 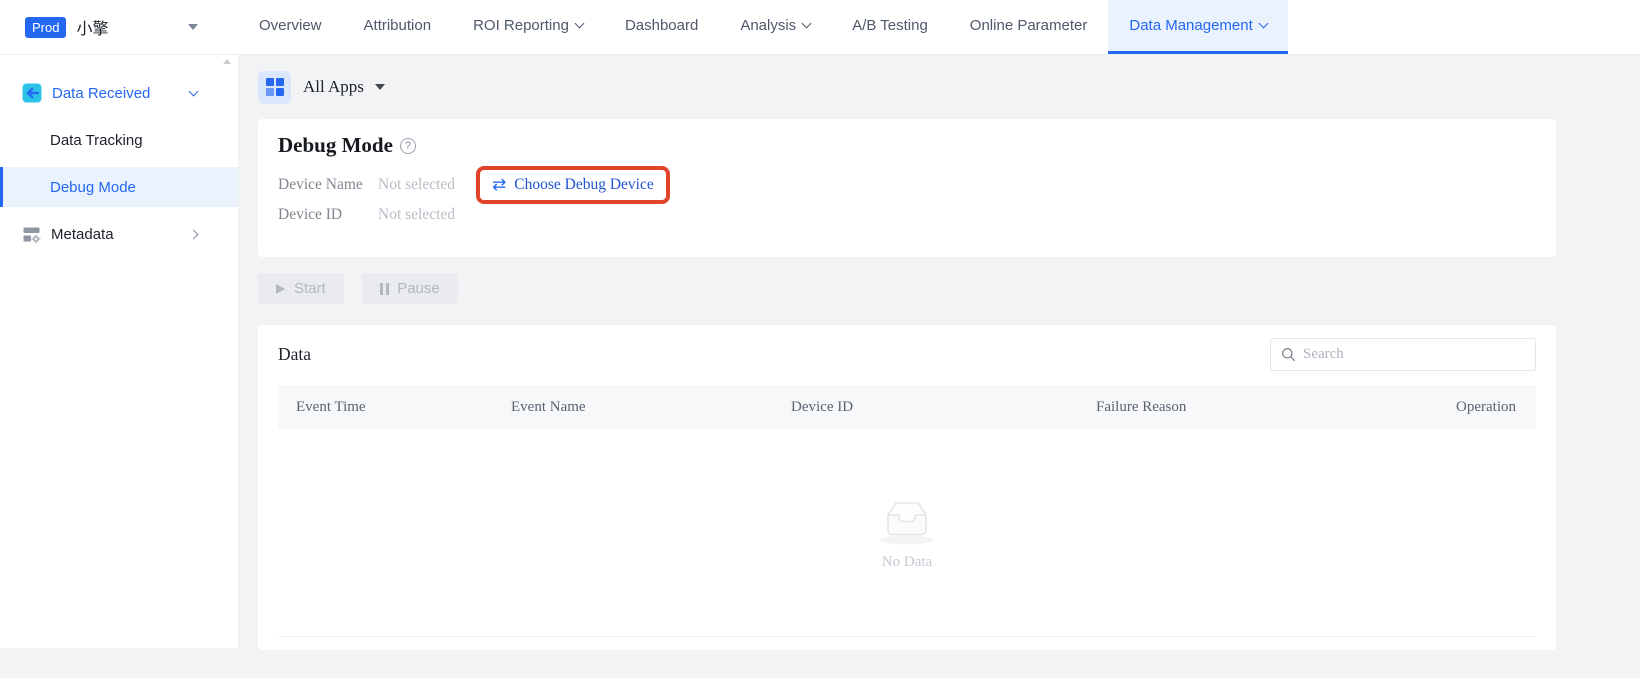 What do you see at coordinates (82, 234) in the screenshot?
I see `sidebar-item-label: Metadata` at bounding box center [82, 234].